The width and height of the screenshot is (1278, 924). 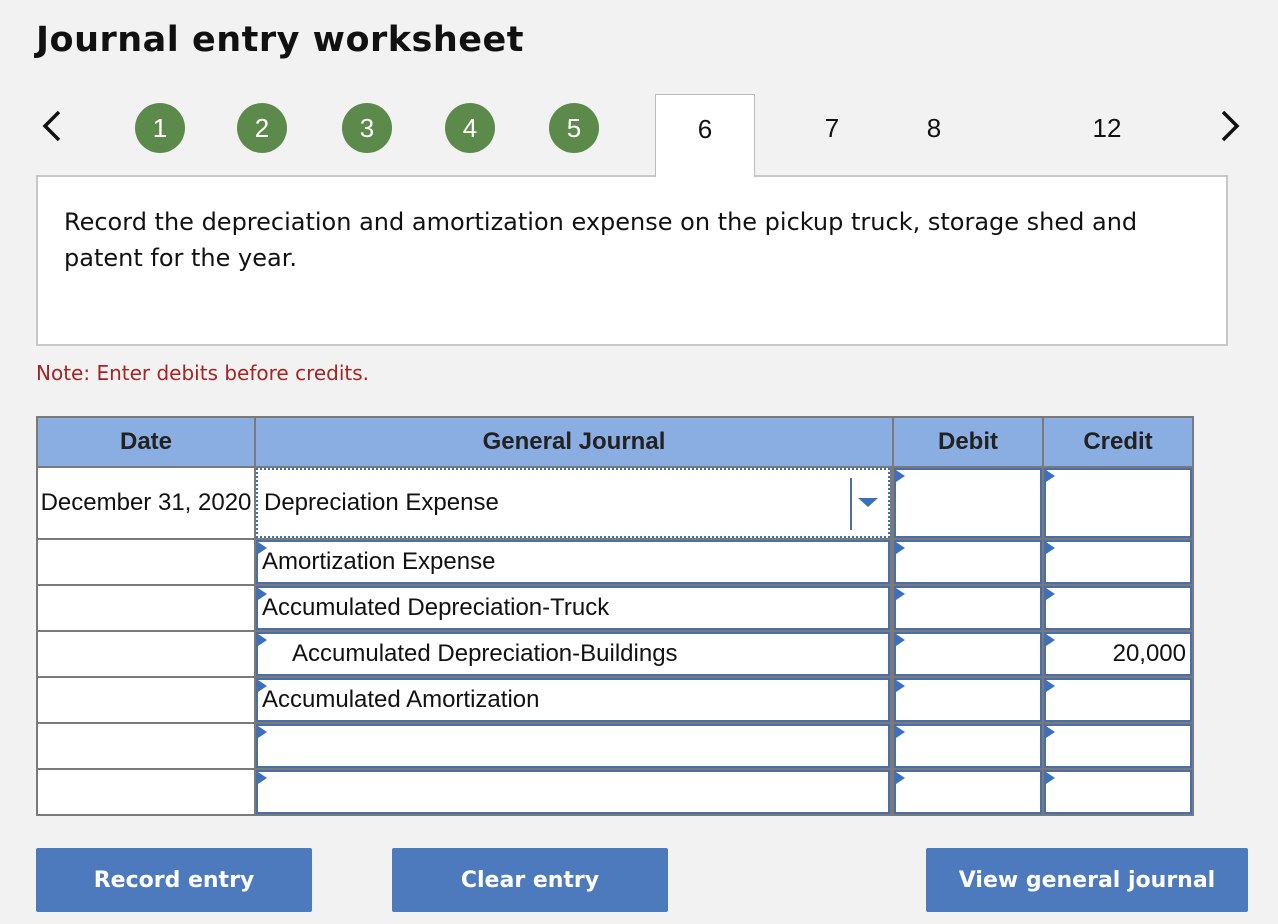 What do you see at coordinates (203, 373) in the screenshot?
I see `debits-note: Note: Enter debits before credits.` at bounding box center [203, 373].